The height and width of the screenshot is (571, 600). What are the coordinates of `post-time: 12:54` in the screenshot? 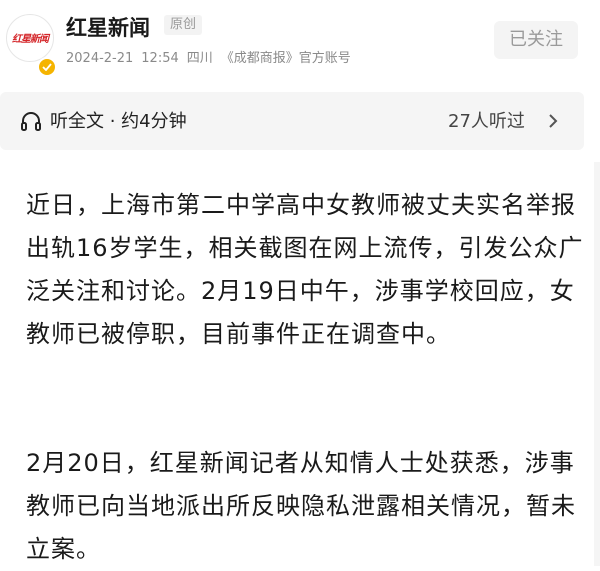 It's located at (160, 58).